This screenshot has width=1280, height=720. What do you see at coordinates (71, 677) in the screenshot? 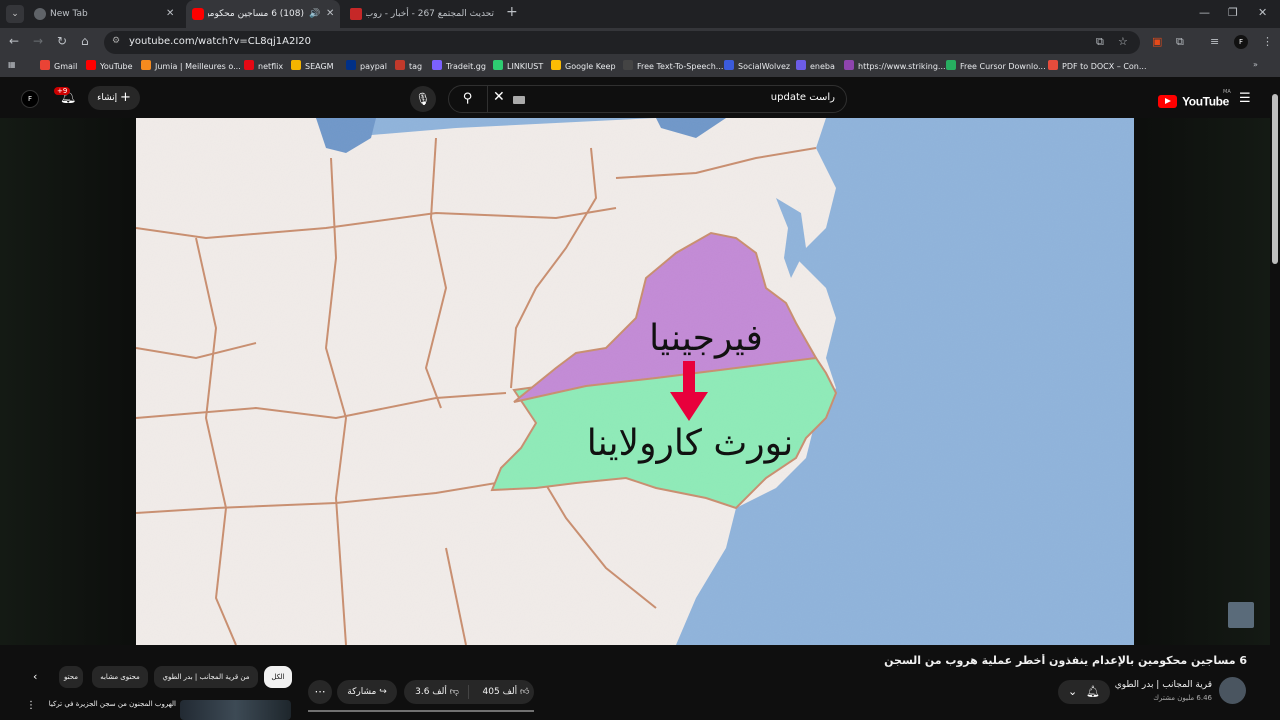
I see `chip-related: محتو` at bounding box center [71, 677].